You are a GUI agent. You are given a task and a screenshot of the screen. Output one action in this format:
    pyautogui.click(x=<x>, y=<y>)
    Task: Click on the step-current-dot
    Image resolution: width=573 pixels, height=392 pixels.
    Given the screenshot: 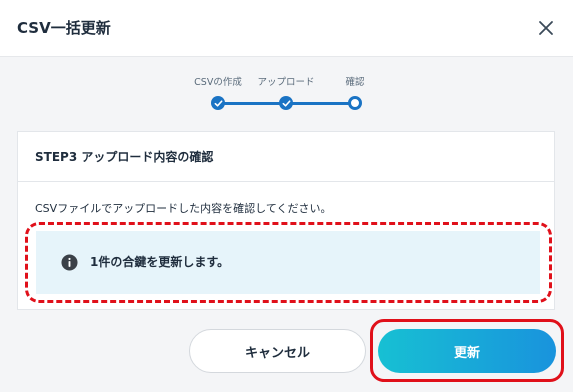 What is the action you would take?
    pyautogui.click(x=355, y=103)
    